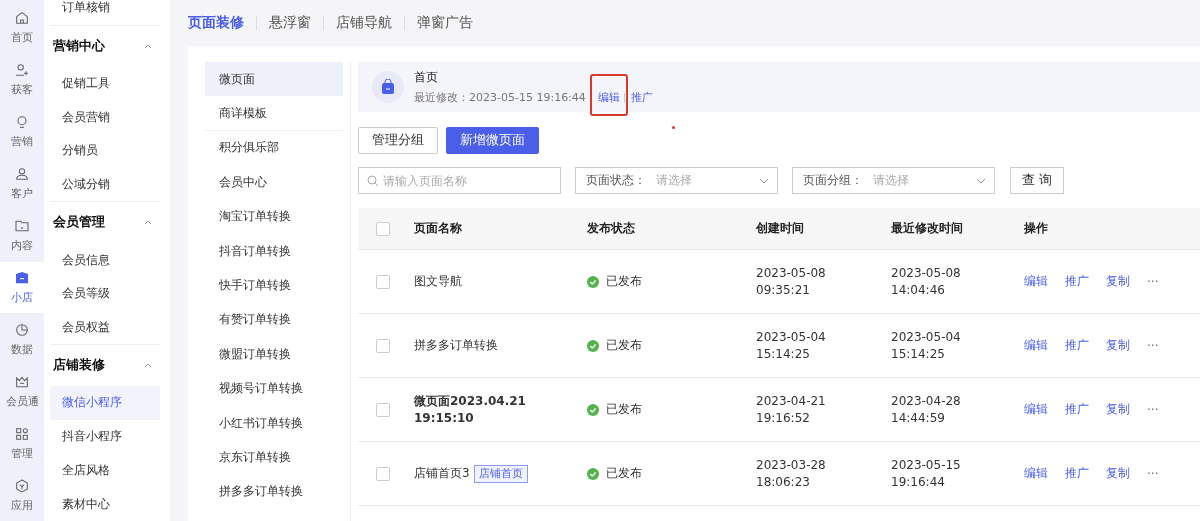 The image size is (1200, 521). What do you see at coordinates (893, 180) in the screenshot?
I see `filter-select: 页面分组： 请选择` at bounding box center [893, 180].